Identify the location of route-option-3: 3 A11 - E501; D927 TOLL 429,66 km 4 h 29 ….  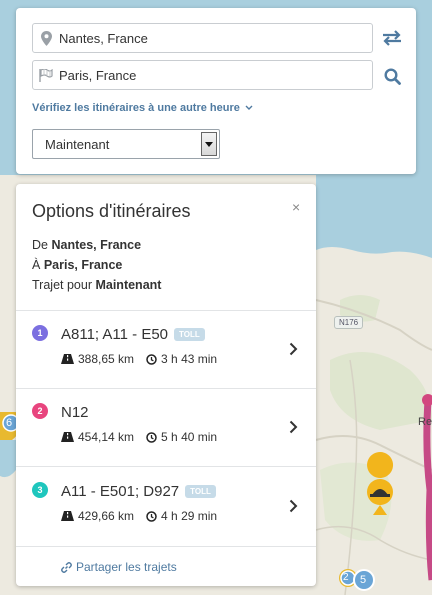
(166, 507).